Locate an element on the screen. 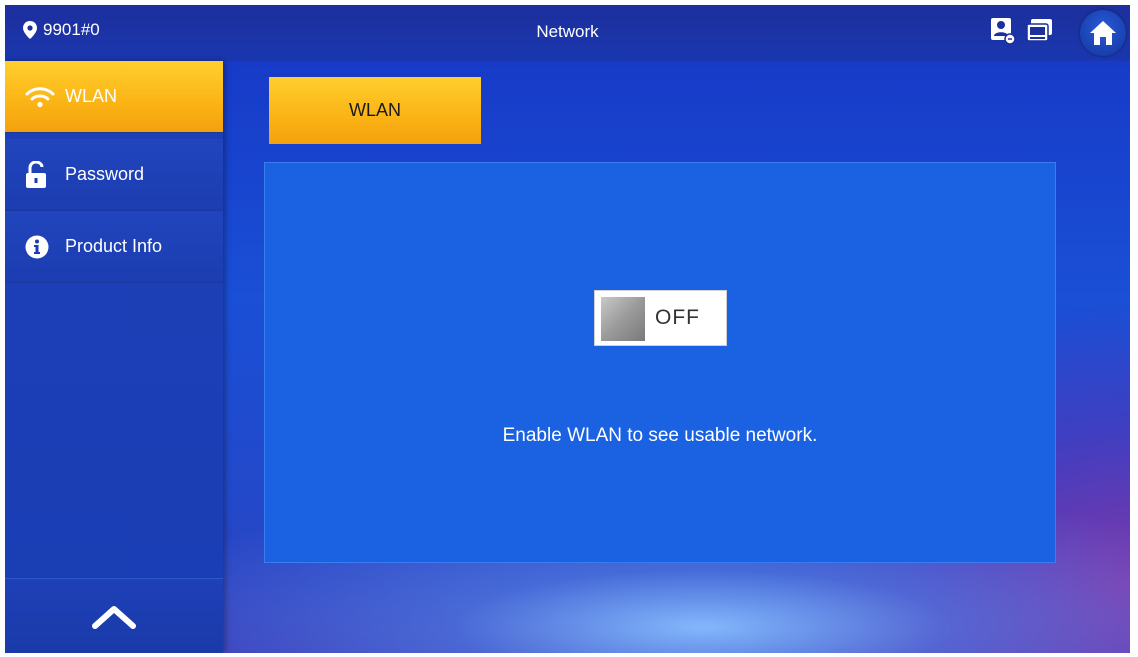 The image size is (1138, 657). wifi-icon is located at coordinates (40, 96).